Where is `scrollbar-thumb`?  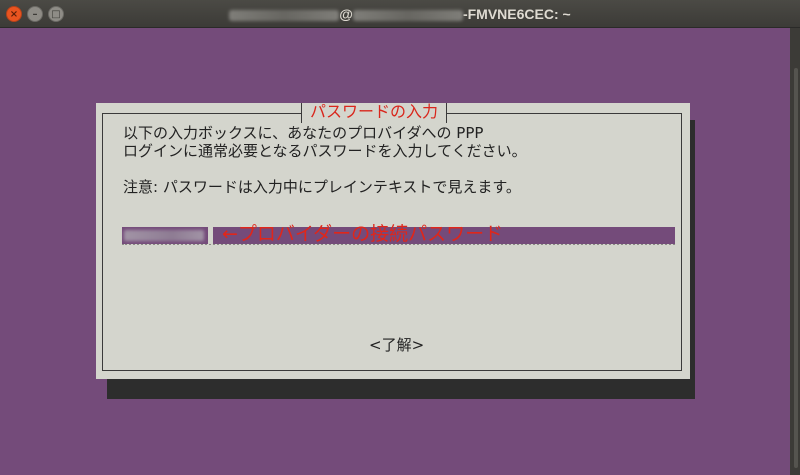 scrollbar-thumb is located at coordinates (796, 268).